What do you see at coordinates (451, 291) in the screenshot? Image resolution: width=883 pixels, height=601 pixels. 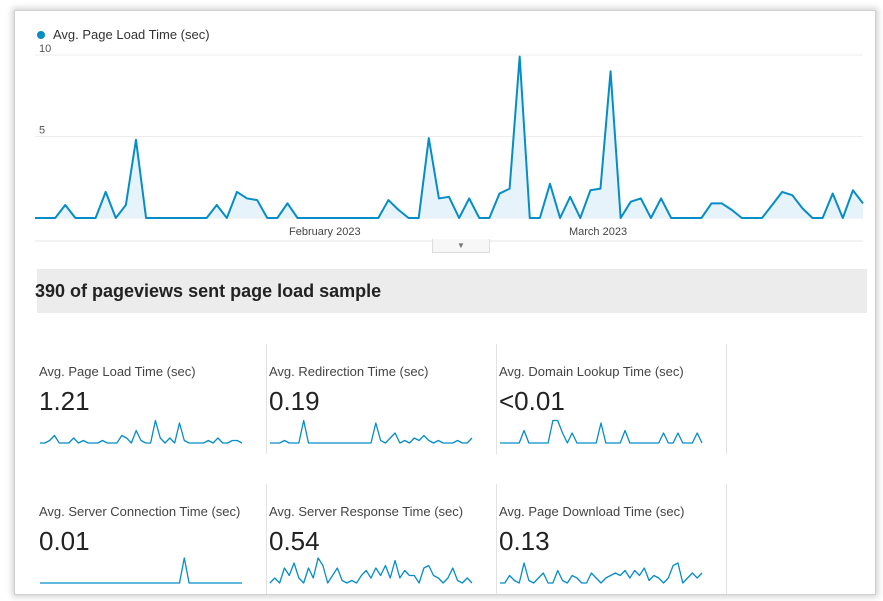 I see `summary-bar: 390 of pageviews sent page load sample` at bounding box center [451, 291].